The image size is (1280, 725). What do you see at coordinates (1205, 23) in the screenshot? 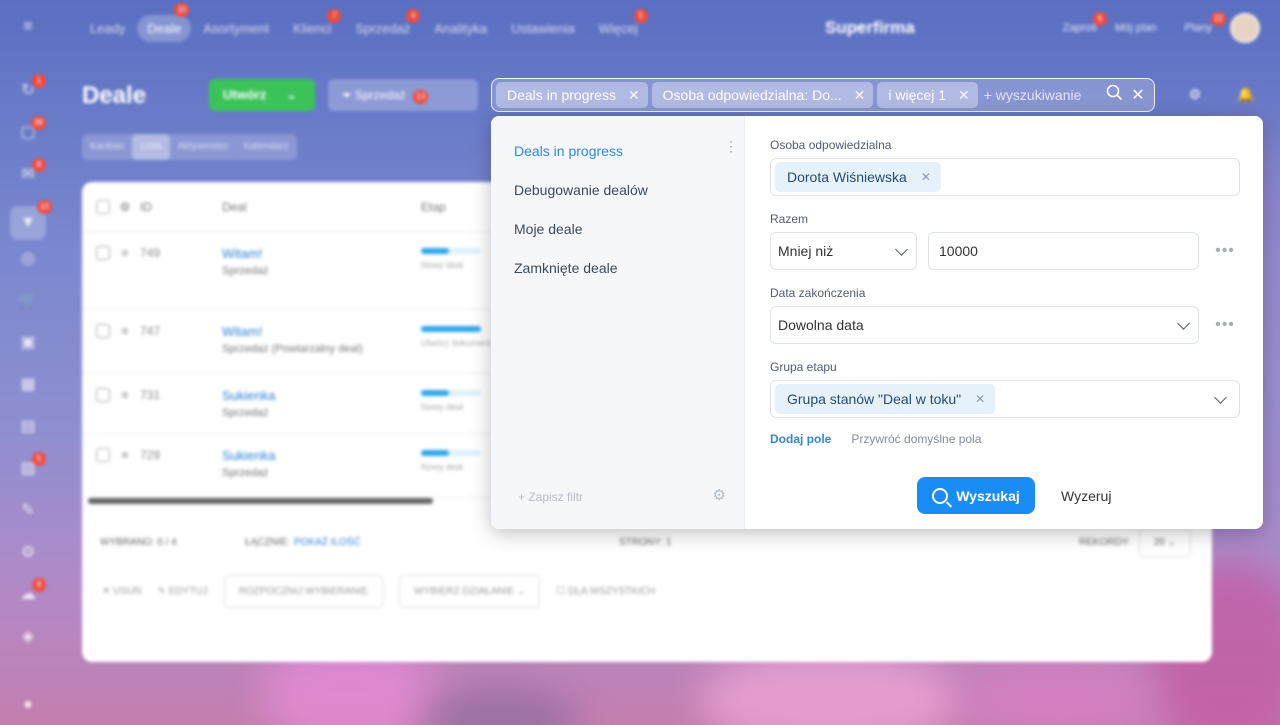
I see `plans-button: Plany 22` at bounding box center [1205, 23].